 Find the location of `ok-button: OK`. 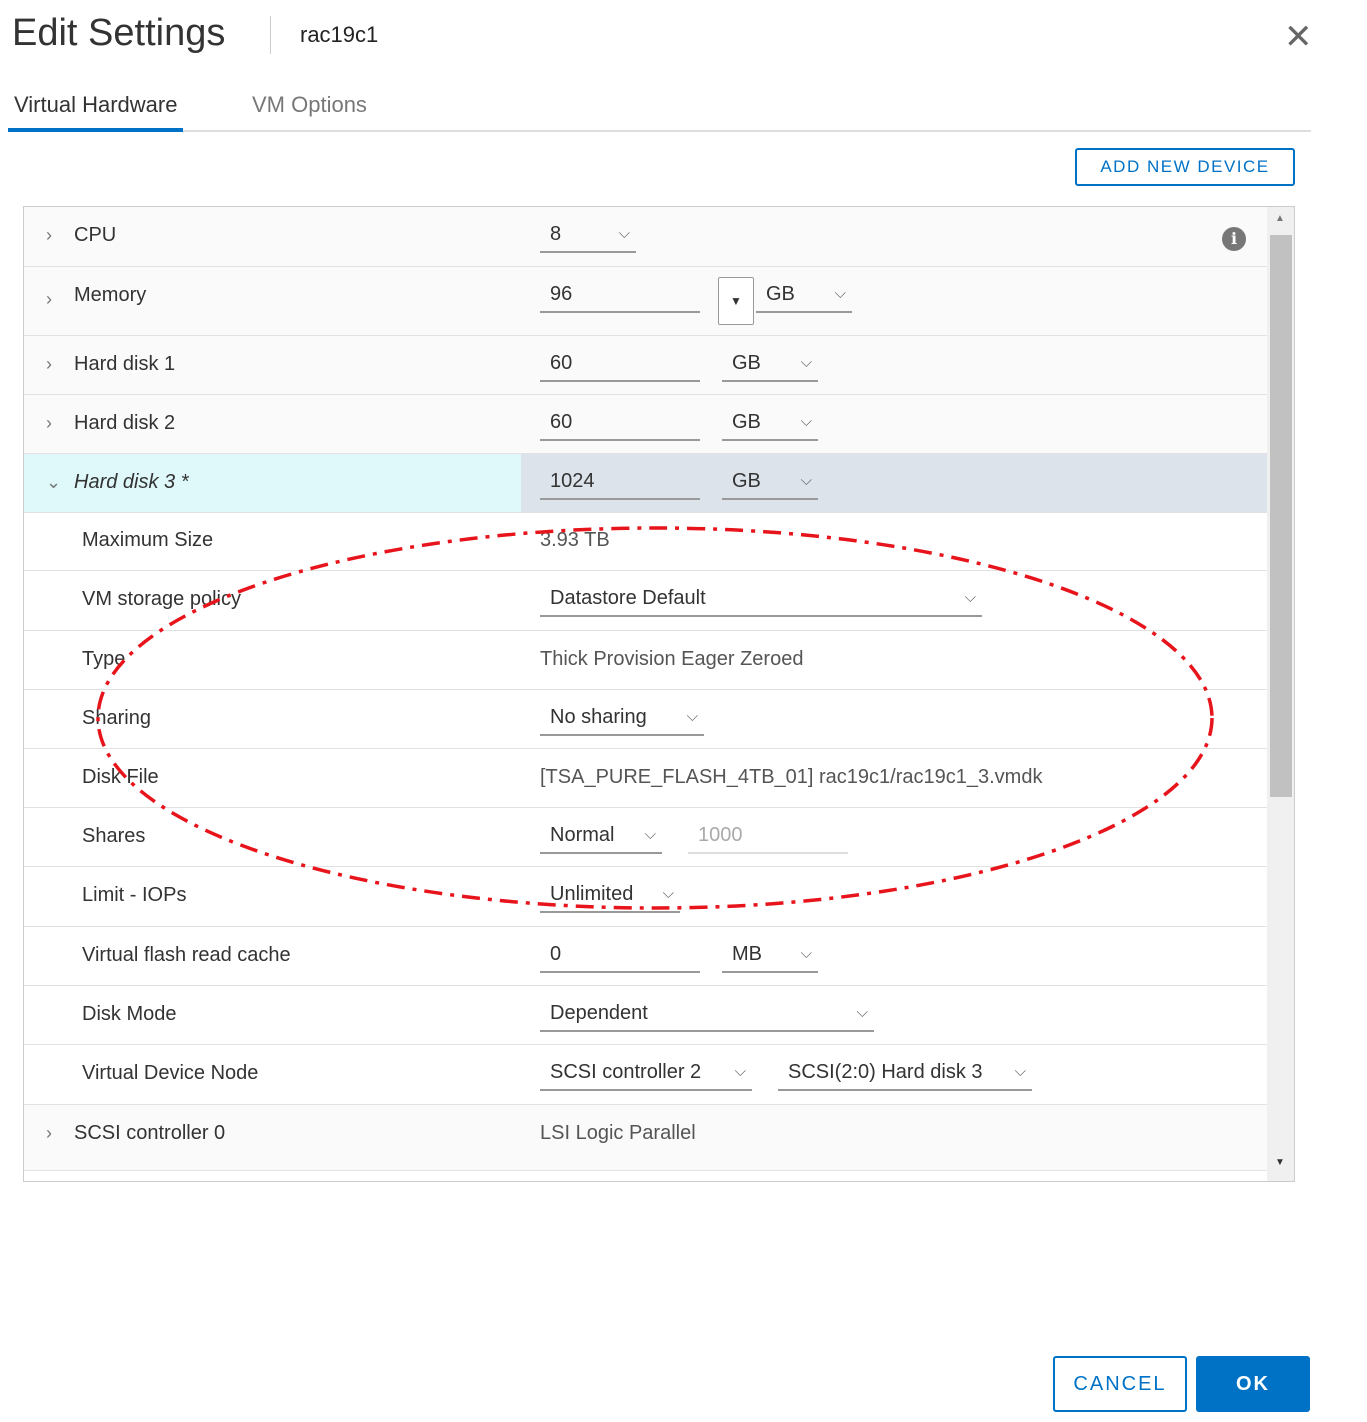

ok-button: OK is located at coordinates (1253, 1384).